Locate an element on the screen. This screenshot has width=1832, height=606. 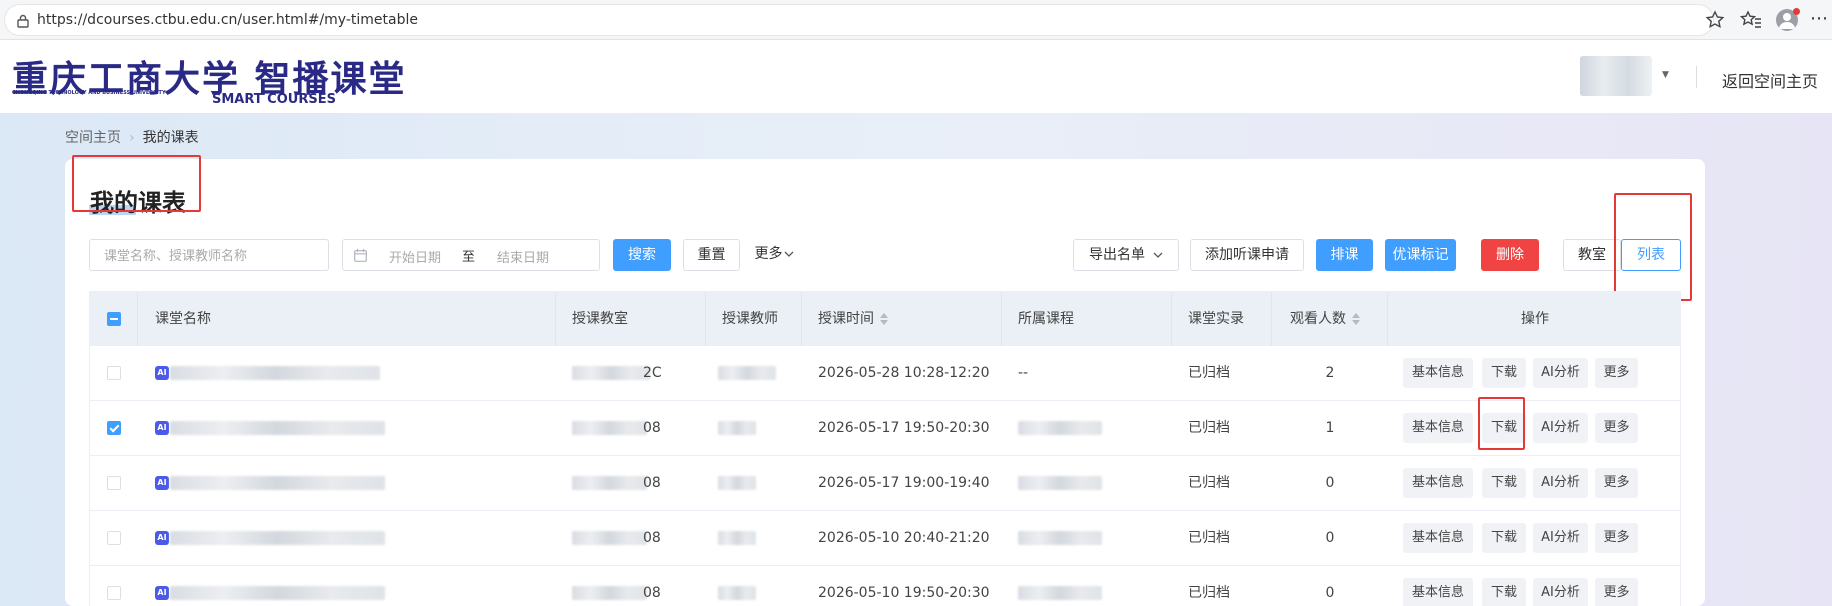
header-room: 授课教室 is located at coordinates (631, 319).